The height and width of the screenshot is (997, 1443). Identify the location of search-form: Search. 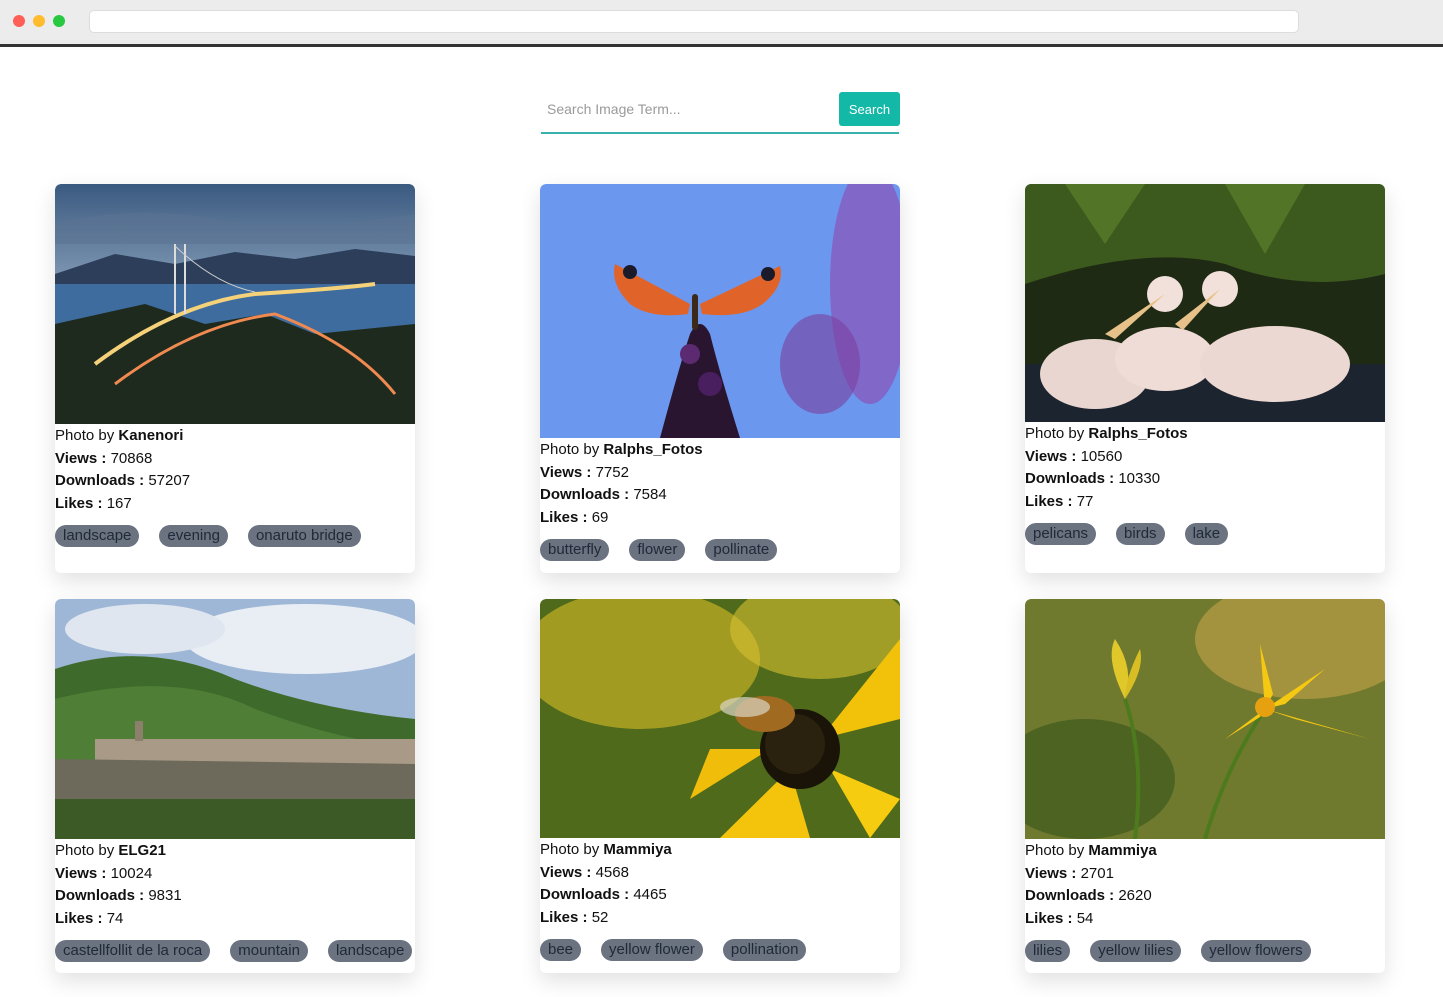
(720, 112).